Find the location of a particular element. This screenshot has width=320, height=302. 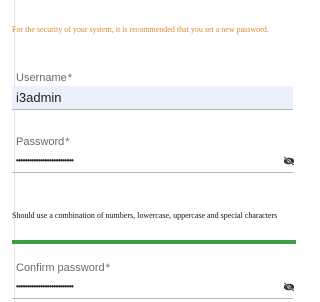

confirm-password-label-text: Confirm password is located at coordinates (60, 268).